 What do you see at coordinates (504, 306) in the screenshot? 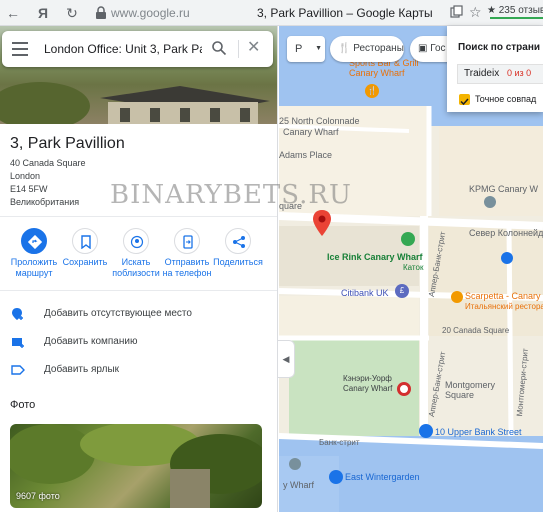
I see `map-label-scarpetta-sub: Итальянский ресторан` at bounding box center [504, 306].